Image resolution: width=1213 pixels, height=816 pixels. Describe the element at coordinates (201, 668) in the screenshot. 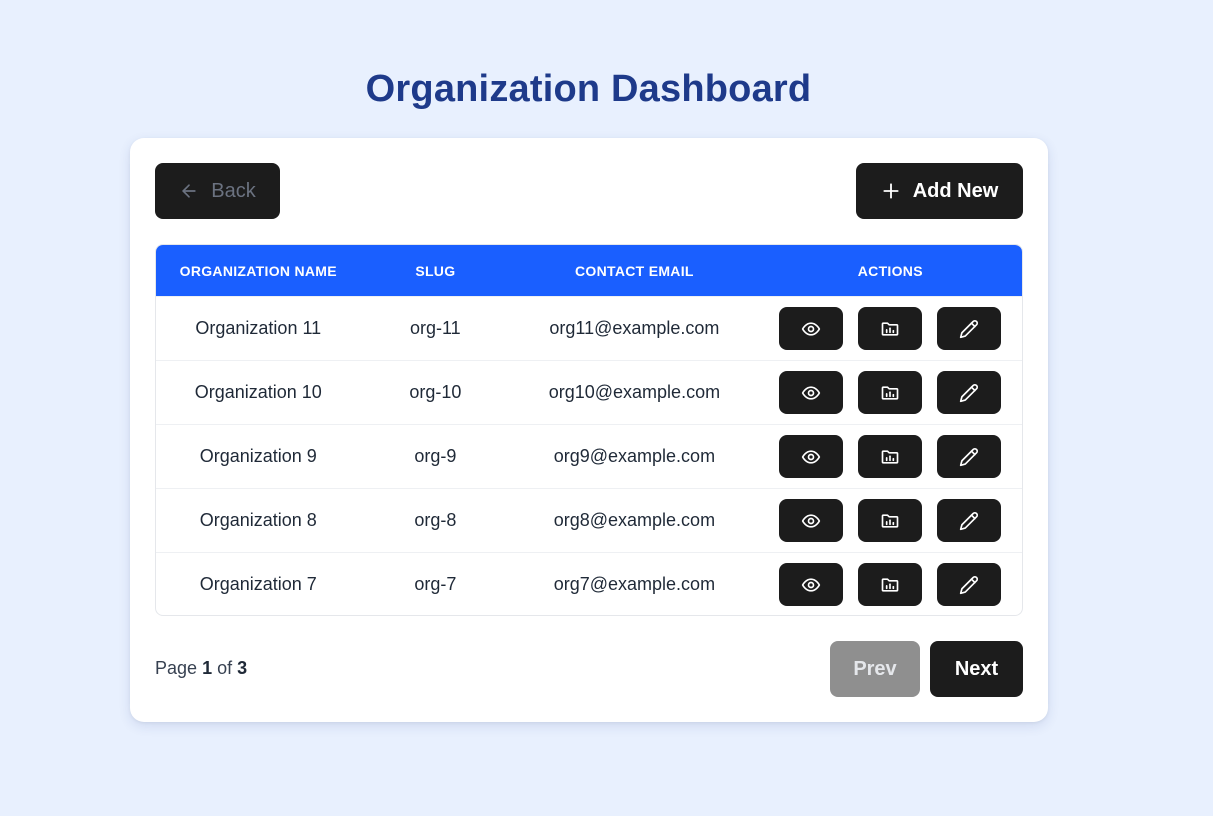

I see `pagination-status: Page 1 of 3` at that location.